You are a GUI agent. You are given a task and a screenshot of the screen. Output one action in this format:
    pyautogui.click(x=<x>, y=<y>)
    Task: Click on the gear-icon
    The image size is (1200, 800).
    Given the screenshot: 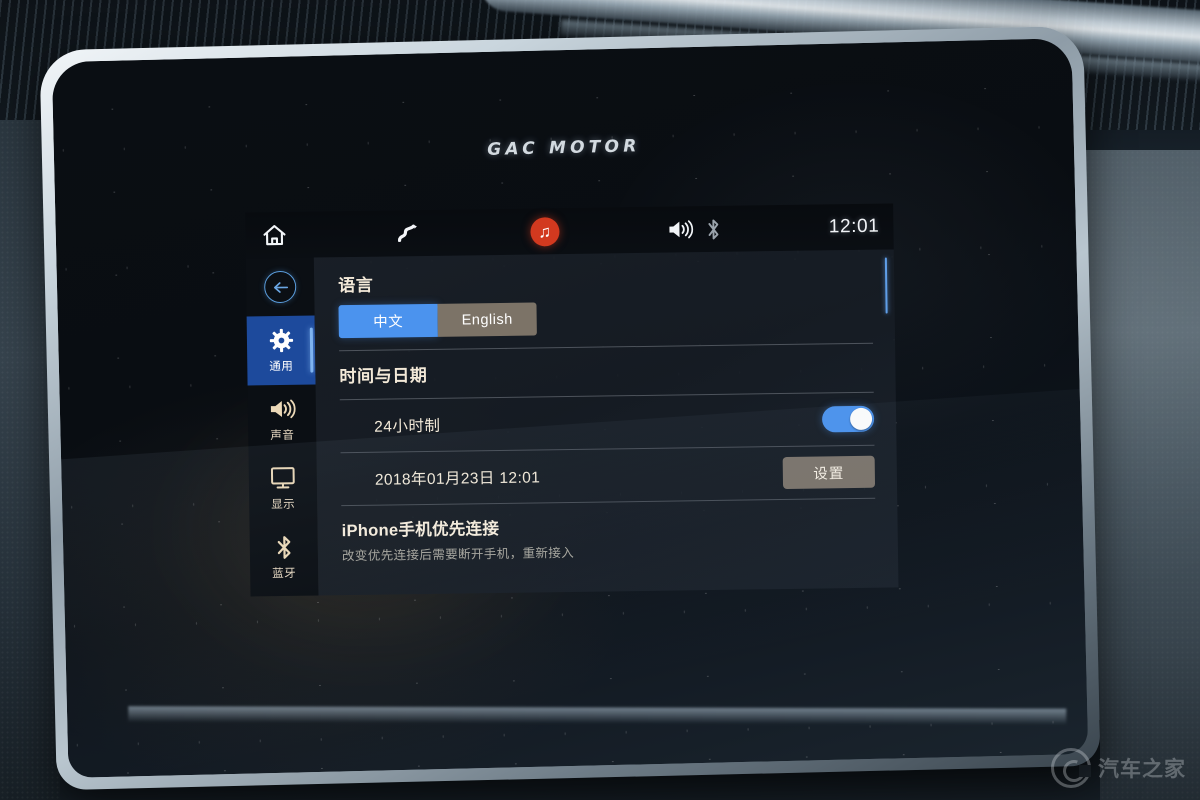 What is the action you would take?
    pyautogui.click(x=280, y=340)
    